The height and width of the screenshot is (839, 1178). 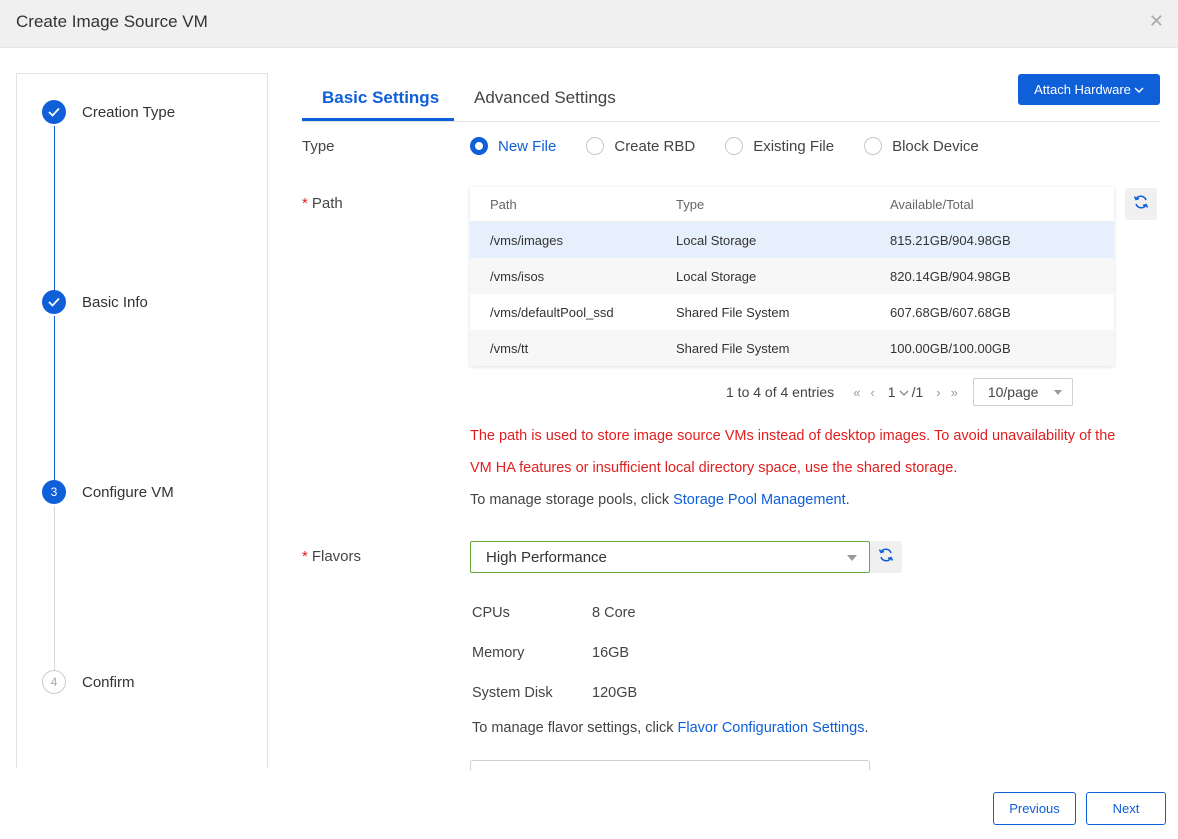 I want to click on radio-create-rbd: Create RBD, so click(x=640, y=146).